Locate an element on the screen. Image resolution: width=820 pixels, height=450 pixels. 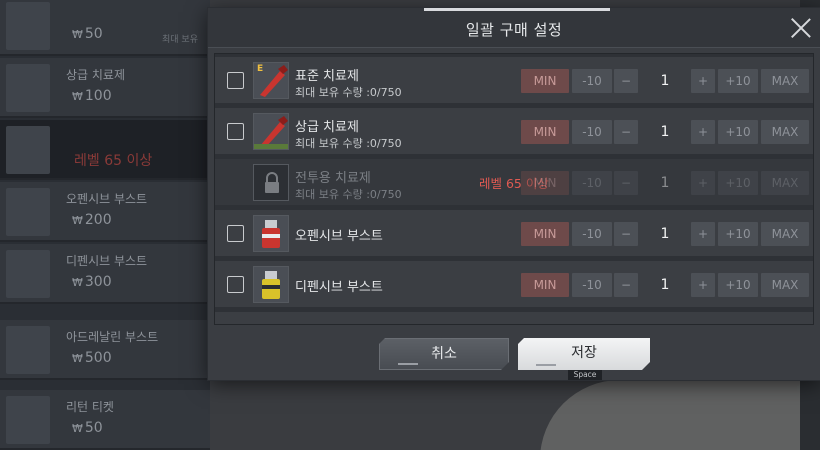
shop-item: 리턴 티켓 50 is located at coordinates (105, 420).